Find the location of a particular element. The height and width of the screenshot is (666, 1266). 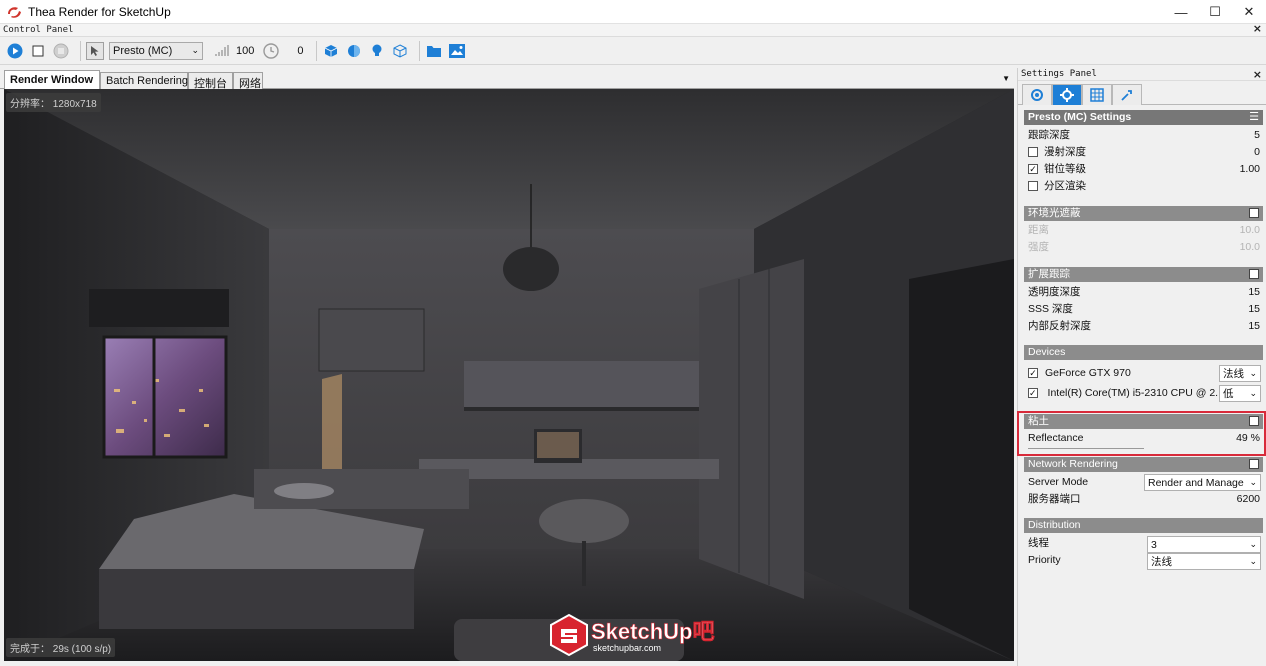

server-mode-label: Server Mode is located at coordinates (1058, 482).